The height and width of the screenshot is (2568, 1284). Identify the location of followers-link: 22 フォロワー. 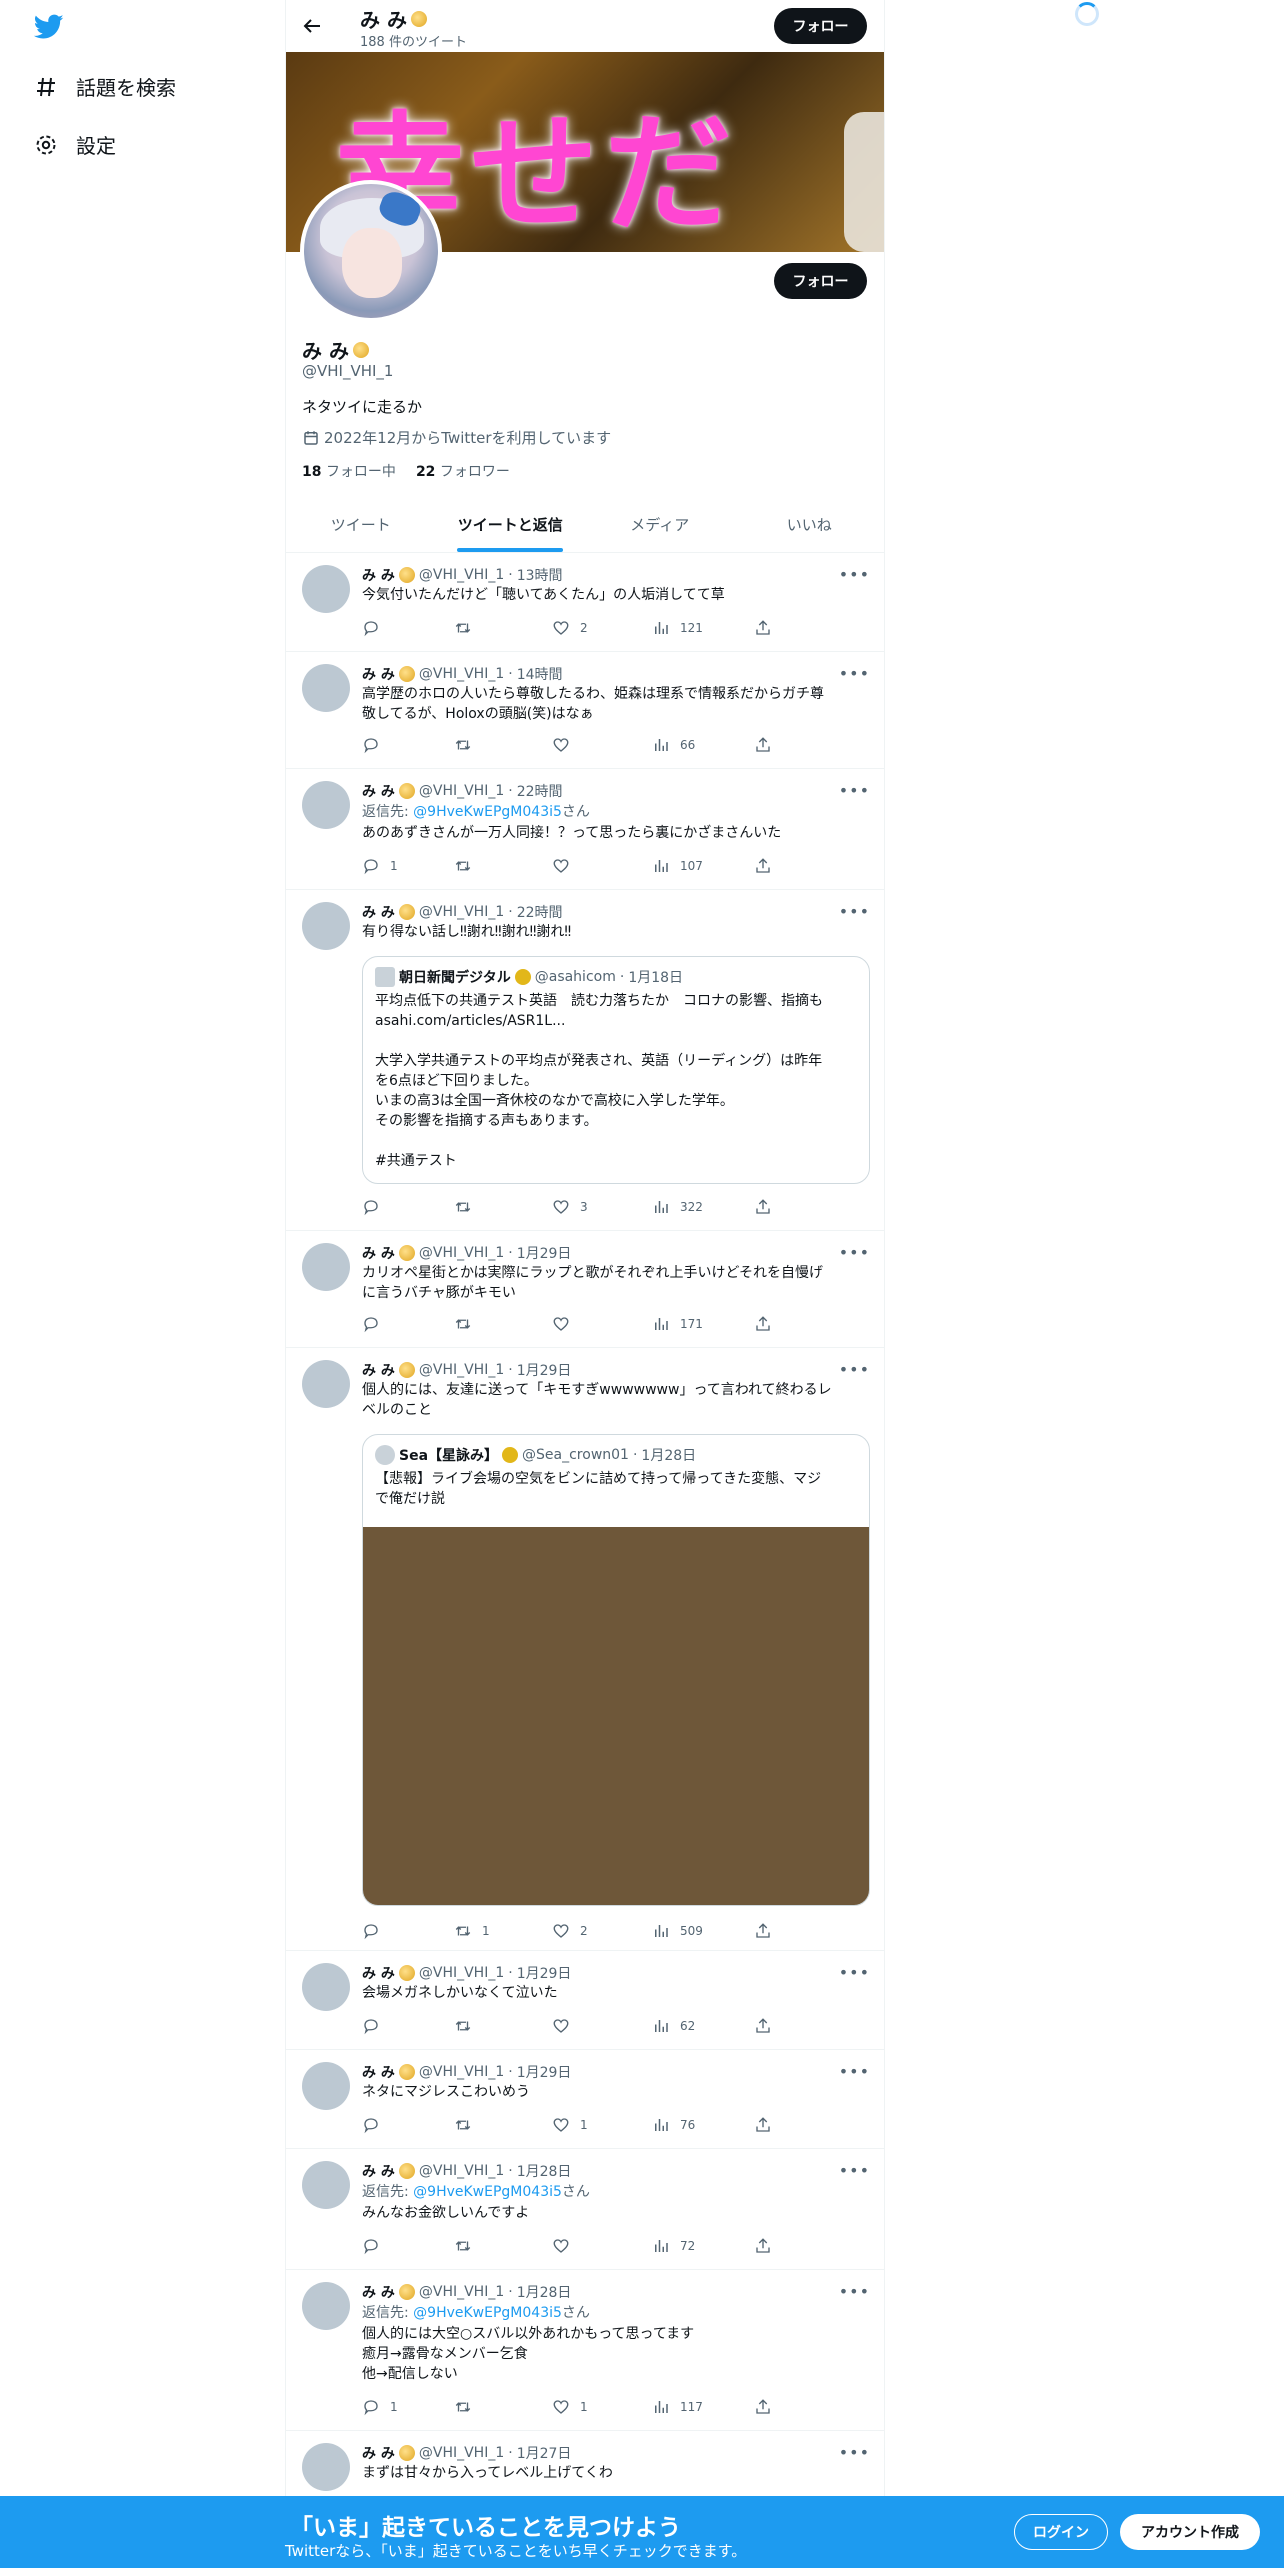
(463, 471).